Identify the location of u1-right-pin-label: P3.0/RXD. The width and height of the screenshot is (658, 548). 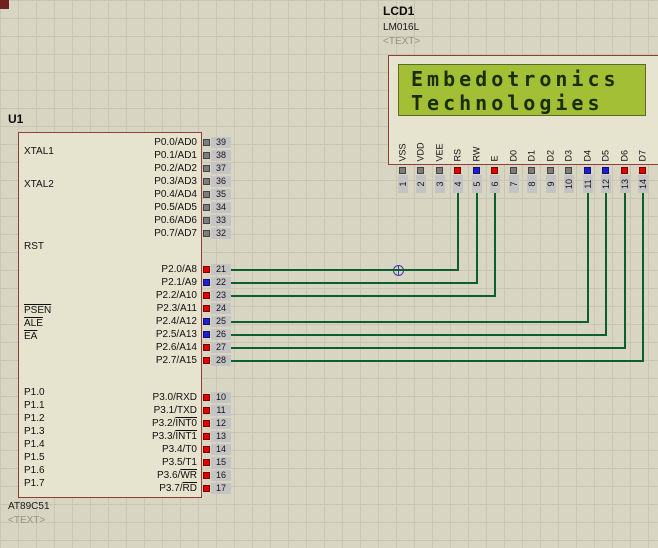
(174, 397).